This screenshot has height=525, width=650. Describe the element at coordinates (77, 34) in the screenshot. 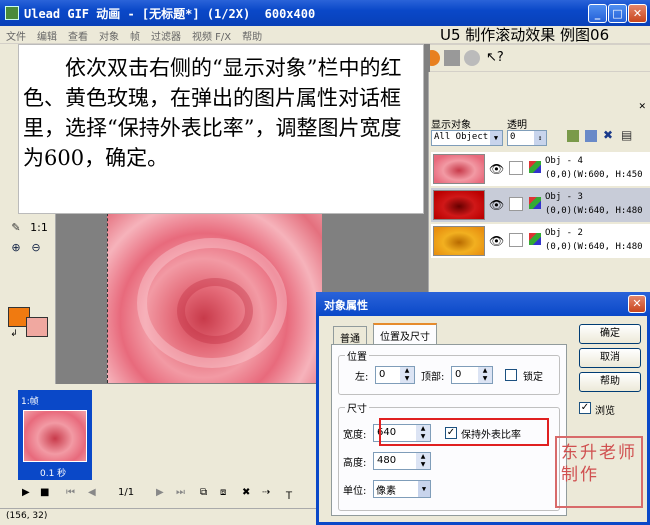

I see `menu-view: 查看` at that location.